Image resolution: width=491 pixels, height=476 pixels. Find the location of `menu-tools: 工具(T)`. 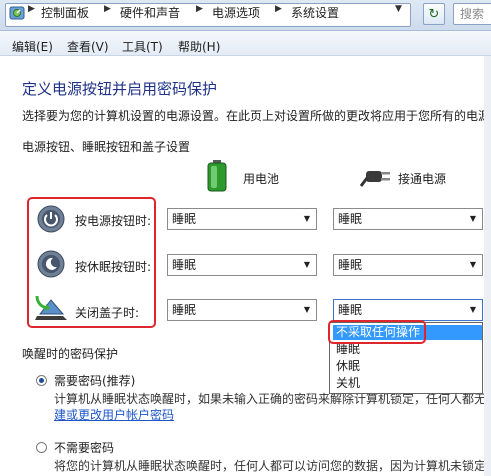

menu-tools: 工具(T) is located at coordinates (142, 46).